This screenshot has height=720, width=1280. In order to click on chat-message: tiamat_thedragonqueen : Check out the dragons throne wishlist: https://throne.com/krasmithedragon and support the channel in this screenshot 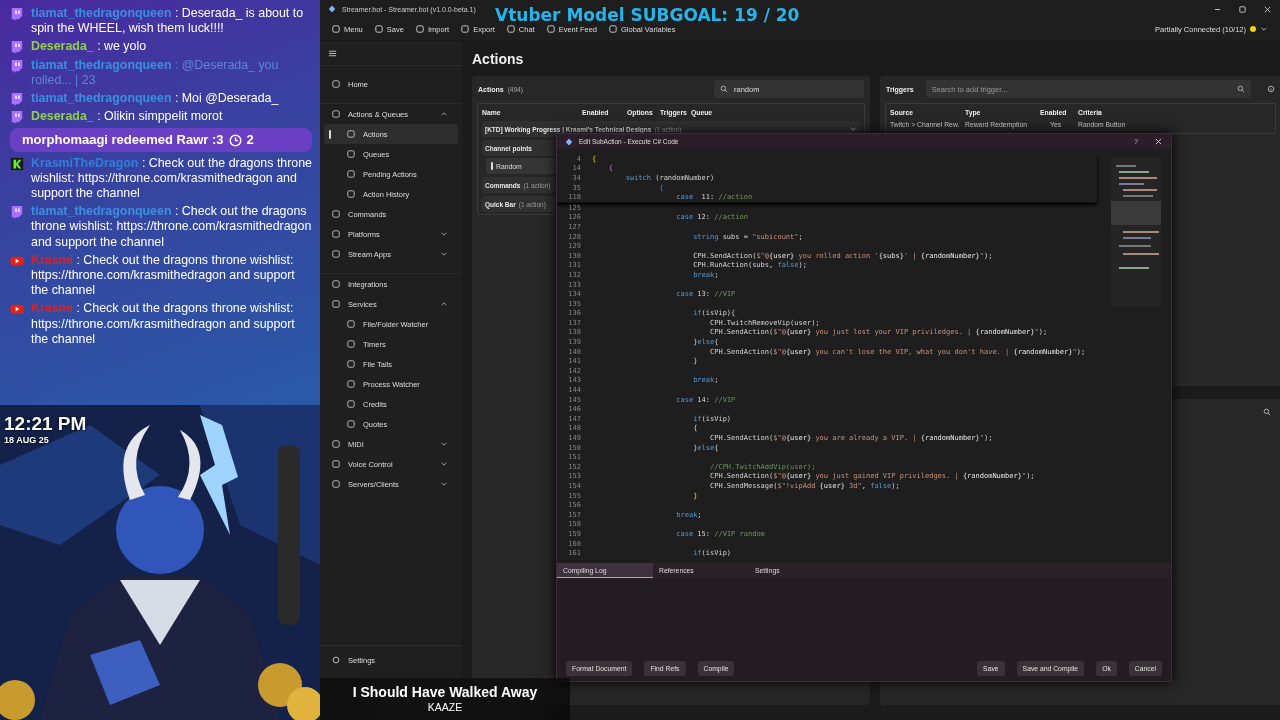, I will do `click(171, 227)`.